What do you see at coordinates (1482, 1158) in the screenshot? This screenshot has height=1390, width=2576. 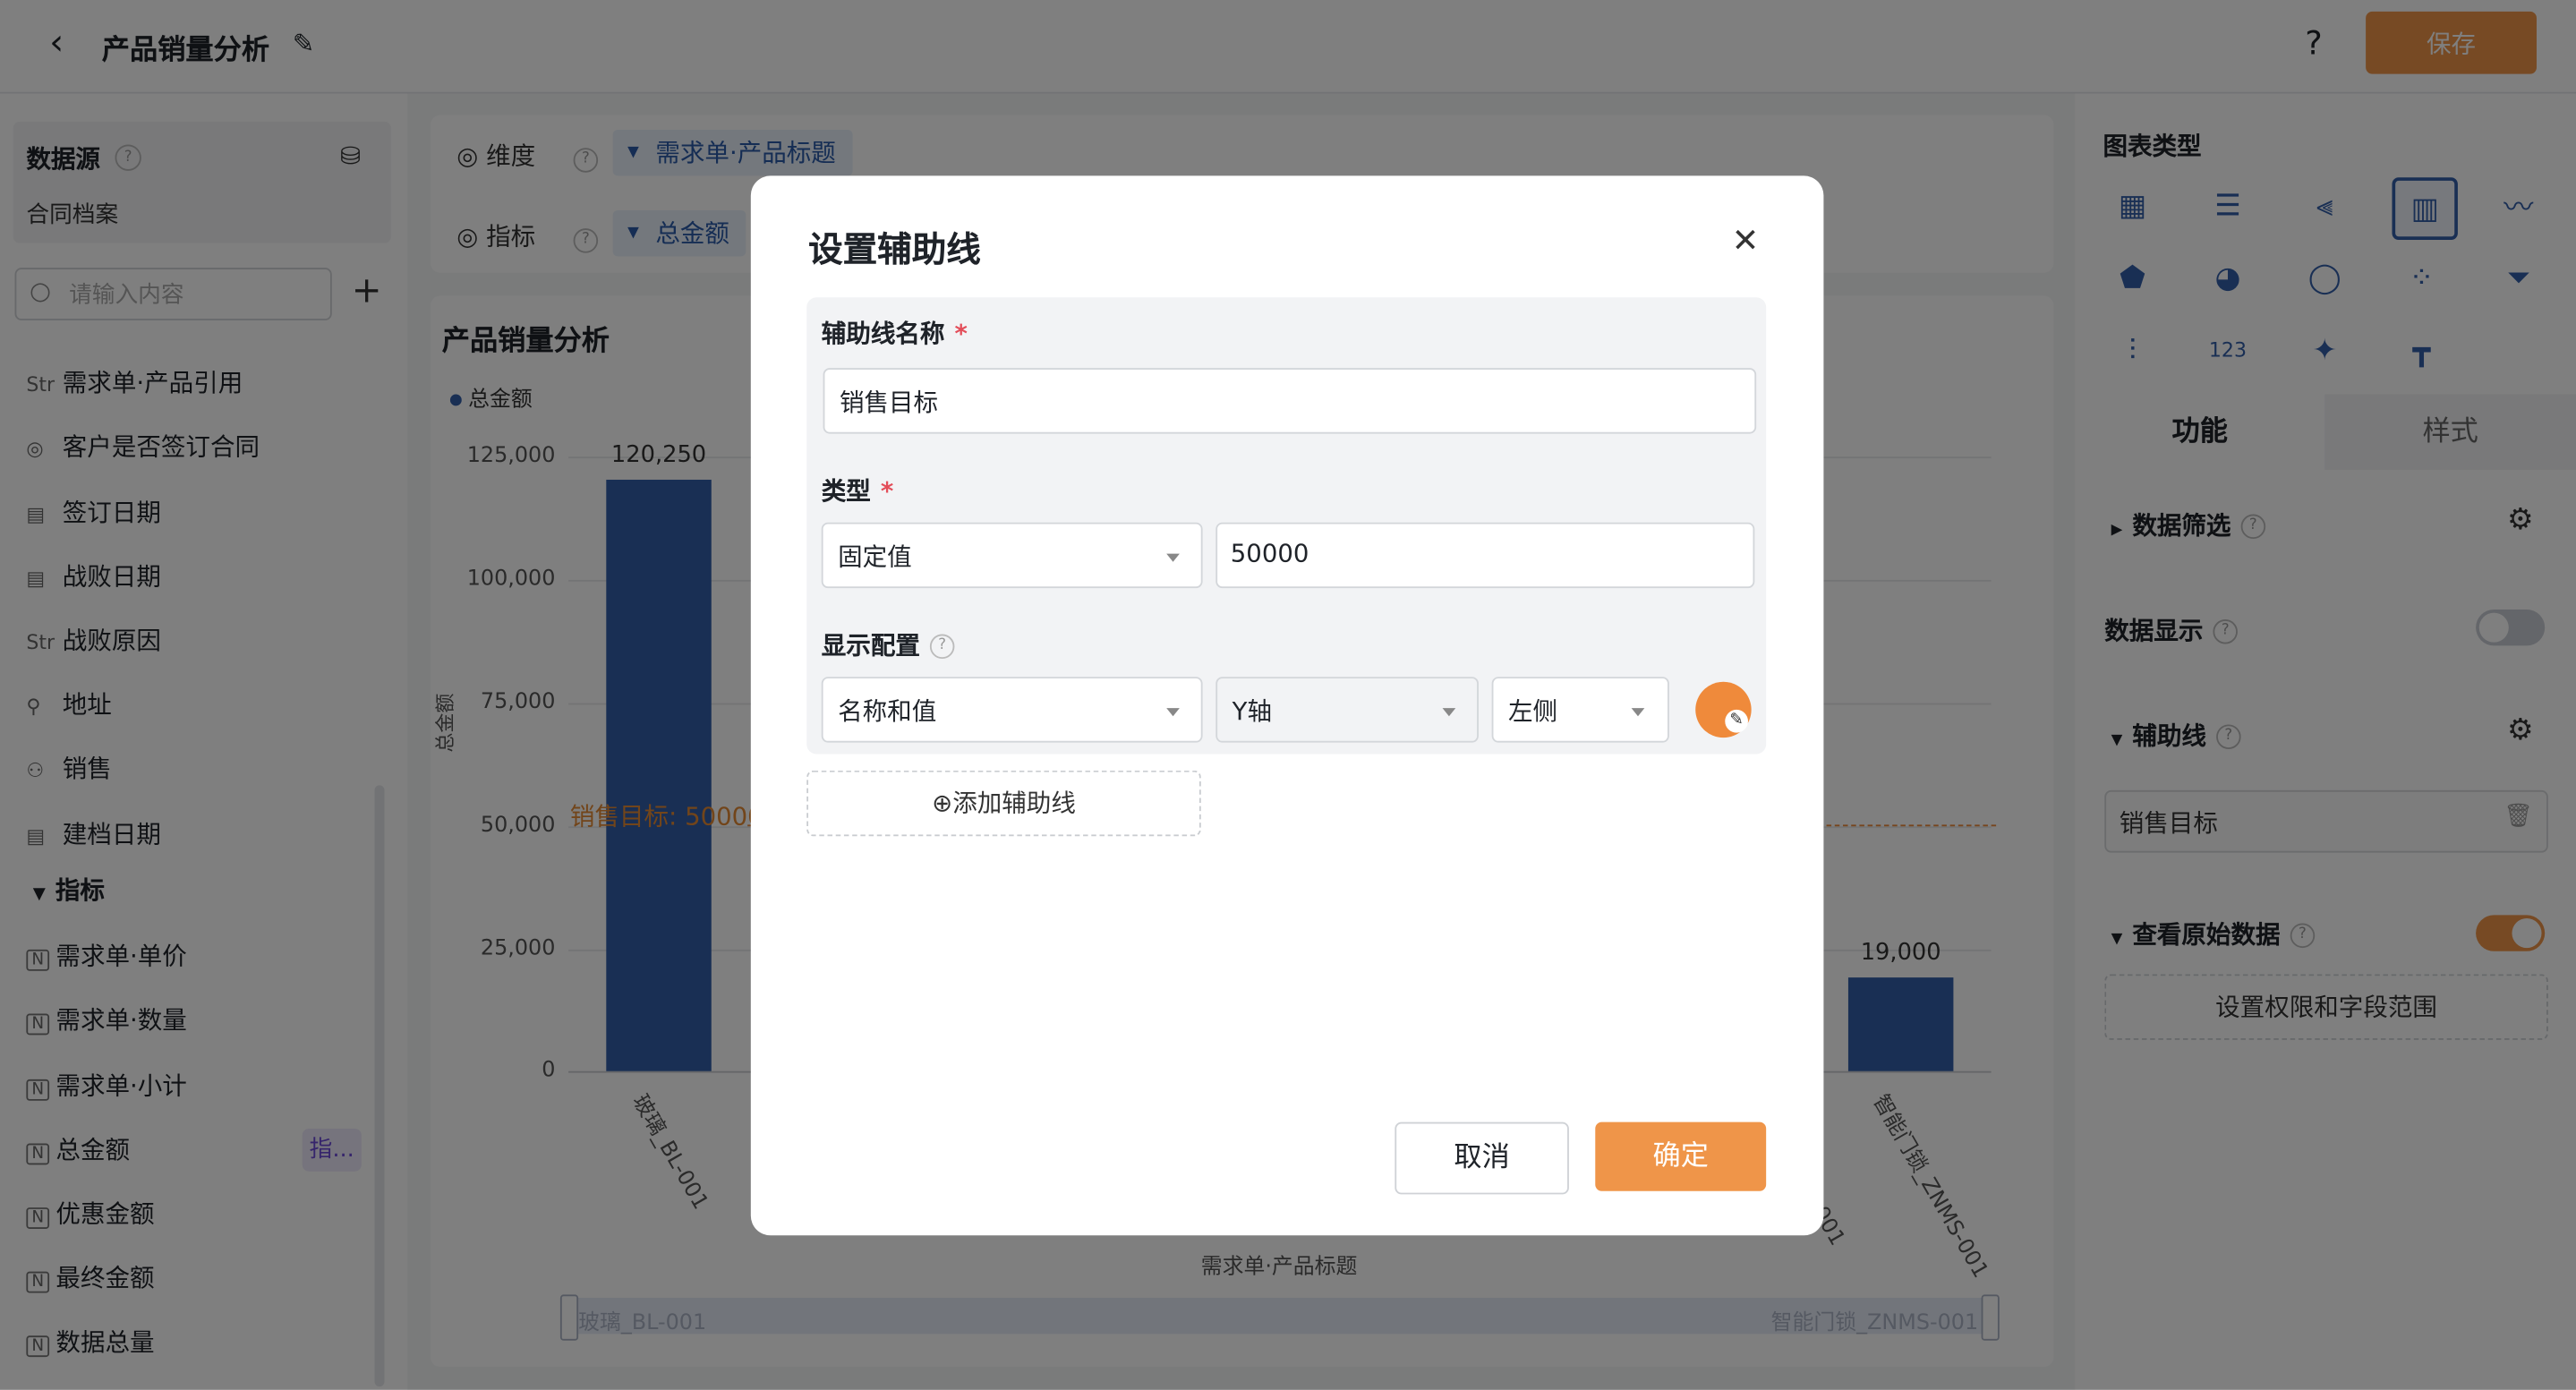 I see `cancel-button: 取消` at bounding box center [1482, 1158].